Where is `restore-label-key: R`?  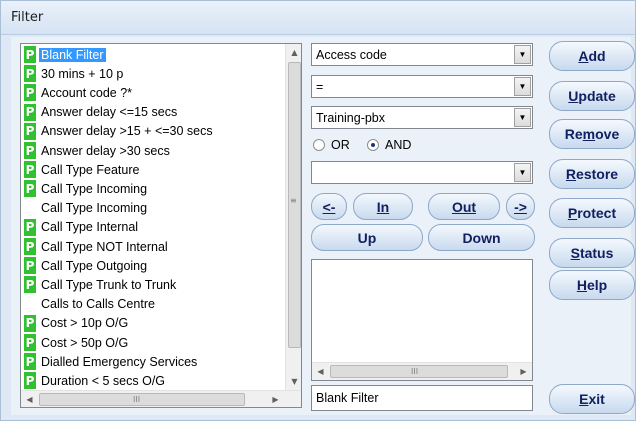
restore-label-key: R is located at coordinates (571, 174).